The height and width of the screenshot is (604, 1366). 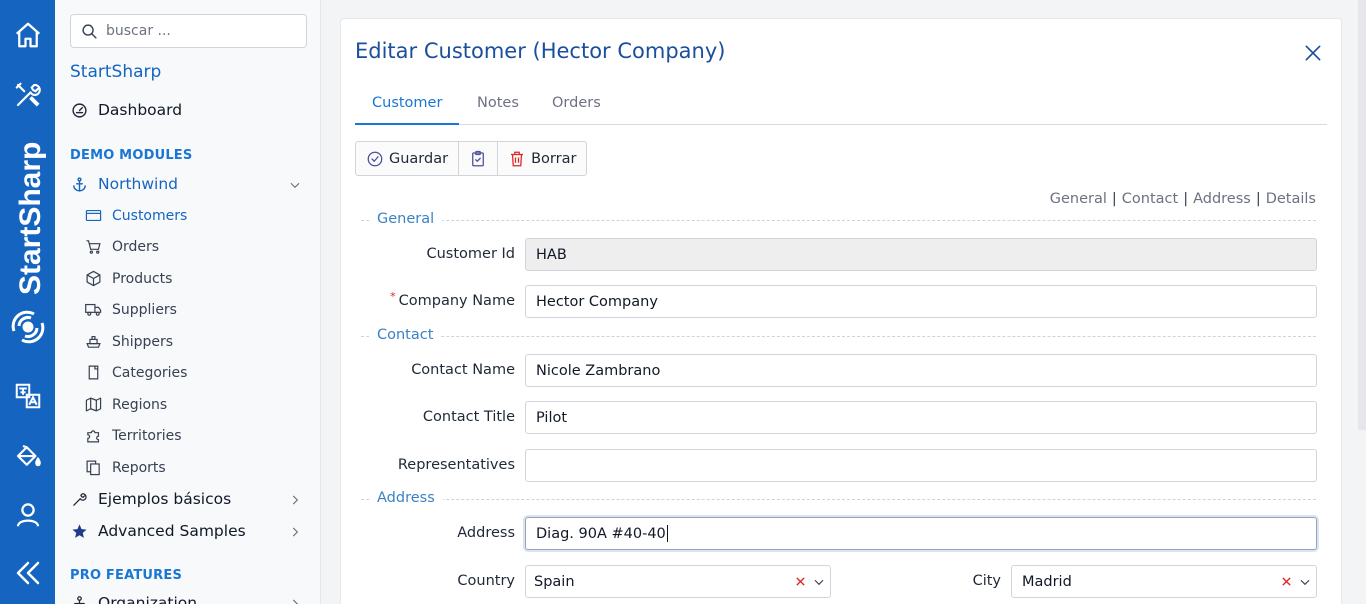 I want to click on address-field: Diag. 90A #40-40, so click(x=921, y=533).